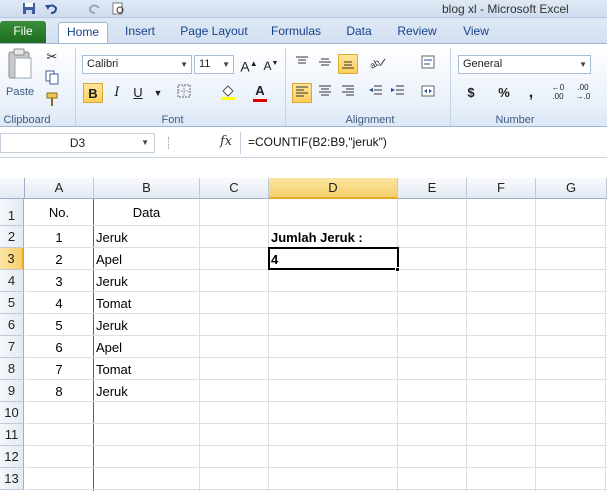  What do you see at coordinates (12, 369) in the screenshot?
I see `row-header-8: 8` at bounding box center [12, 369].